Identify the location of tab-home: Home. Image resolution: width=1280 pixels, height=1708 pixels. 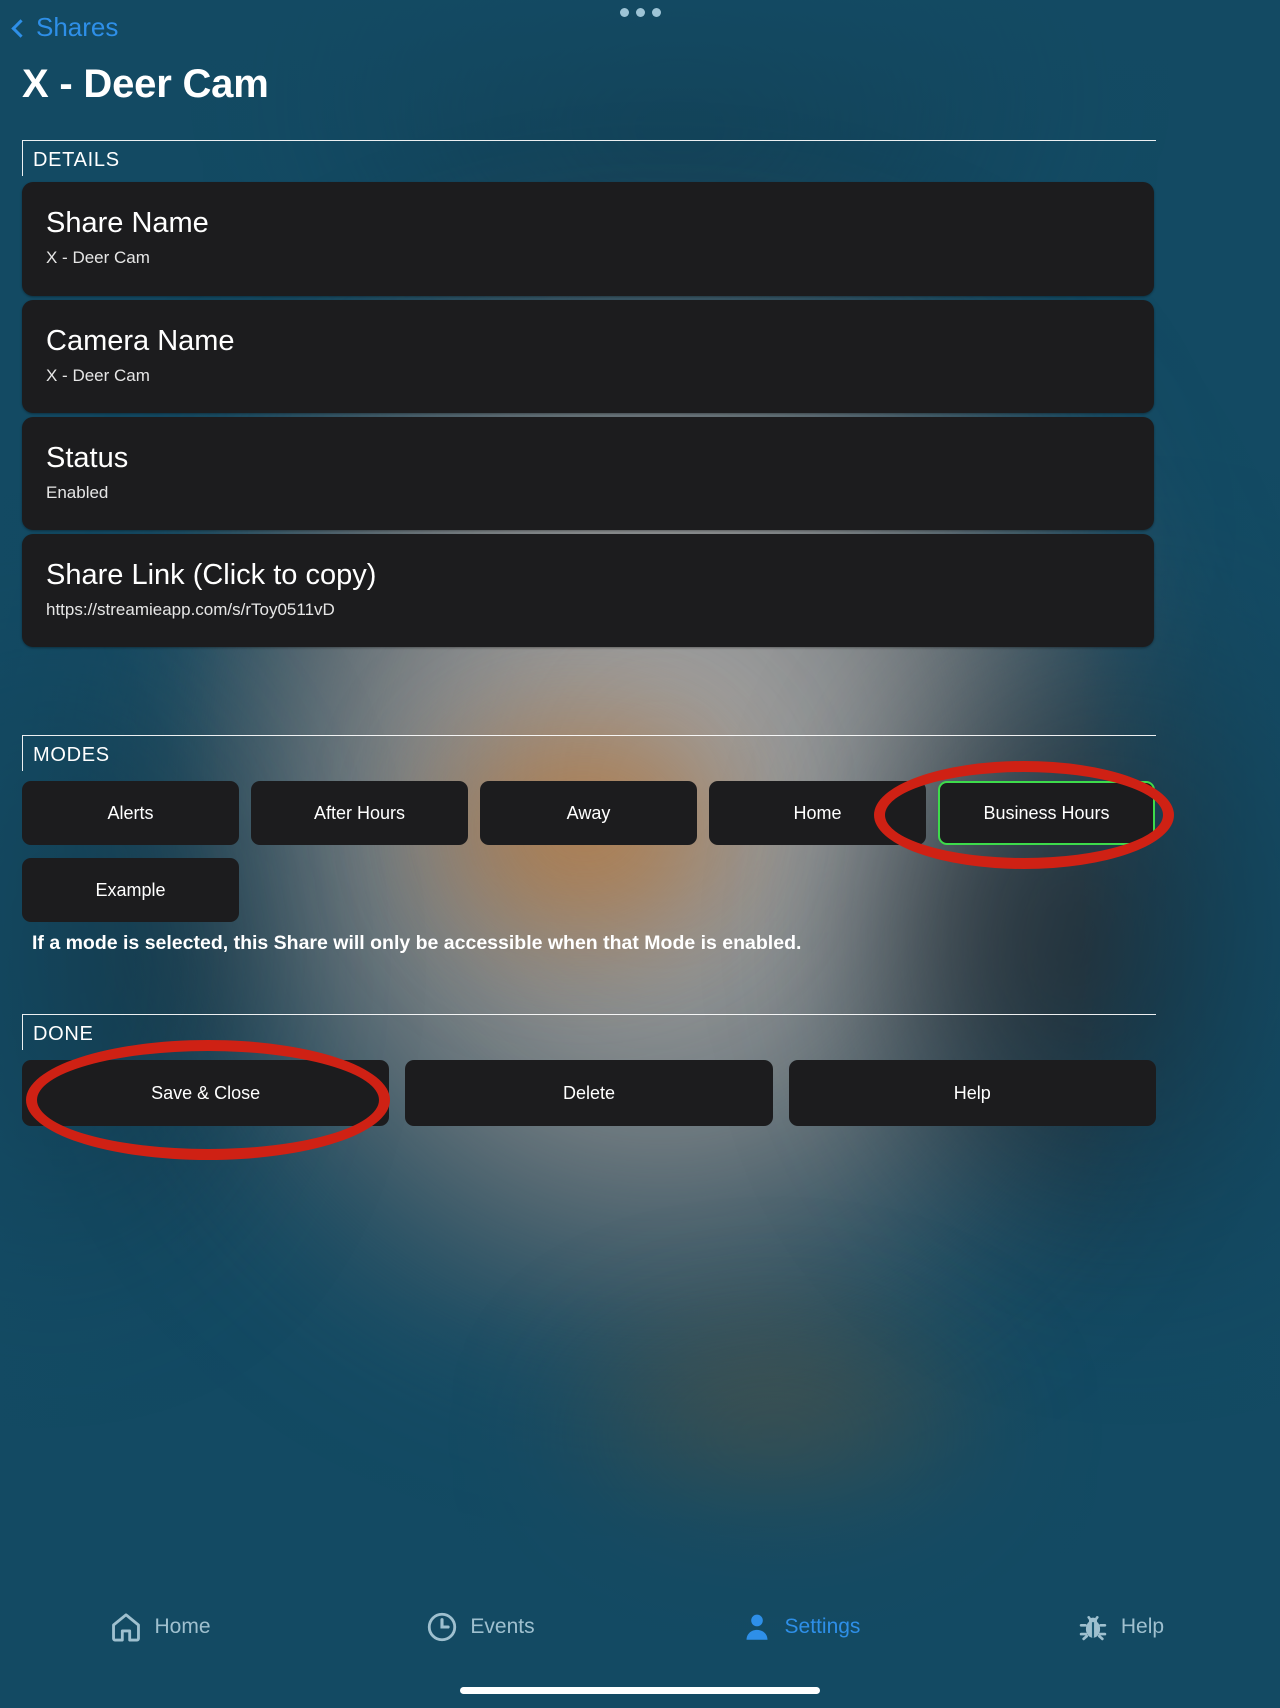
(160, 1627).